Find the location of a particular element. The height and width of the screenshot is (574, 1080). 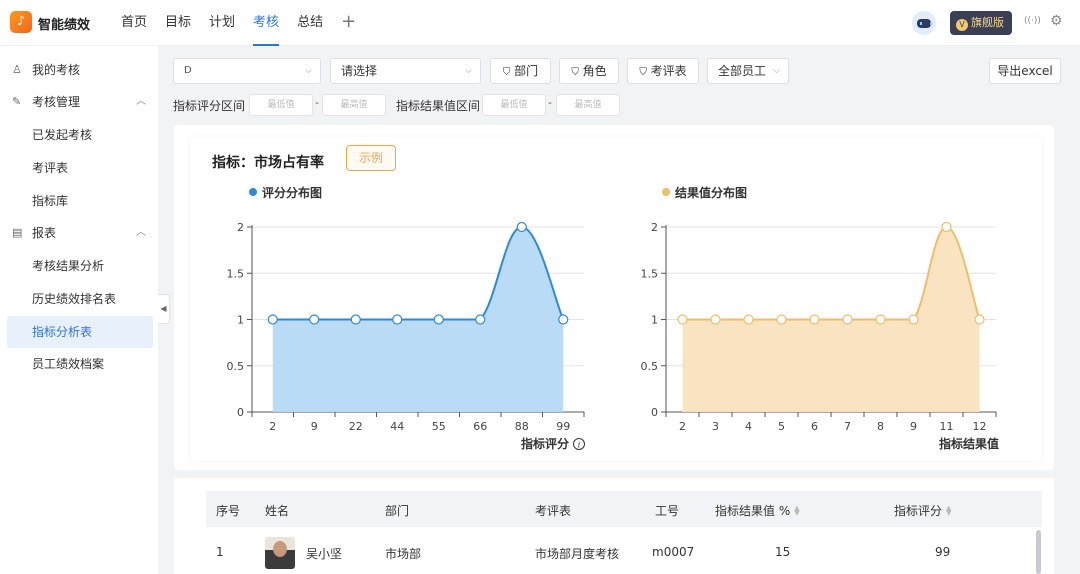

result-max-input: 最高值 is located at coordinates (588, 105).